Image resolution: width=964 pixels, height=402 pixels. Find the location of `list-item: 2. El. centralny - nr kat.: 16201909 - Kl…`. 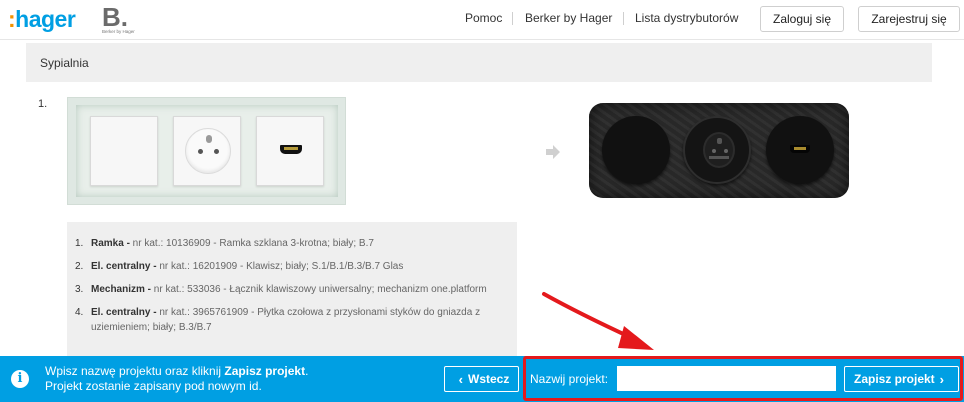

list-item: 2. El. centralny - nr kat.: 16201909 - Kl… is located at coordinates (239, 266).